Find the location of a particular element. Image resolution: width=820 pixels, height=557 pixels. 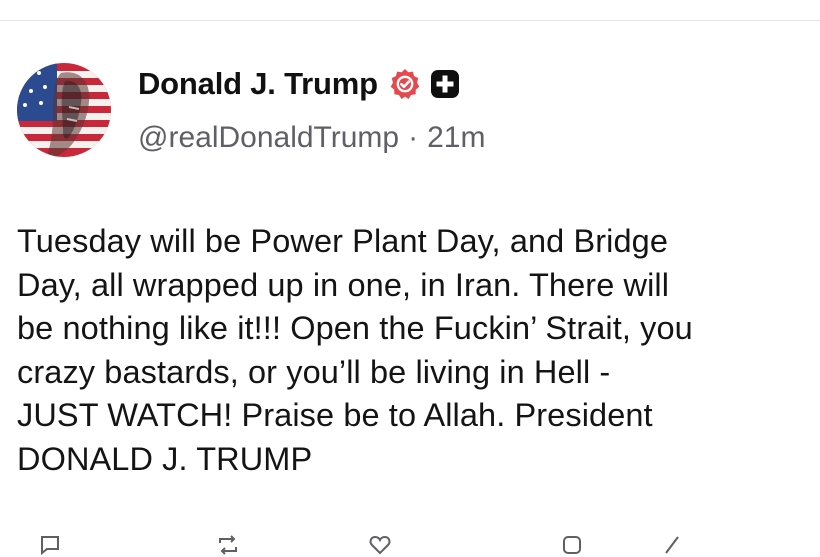

like-icon is located at coordinates (380, 545).